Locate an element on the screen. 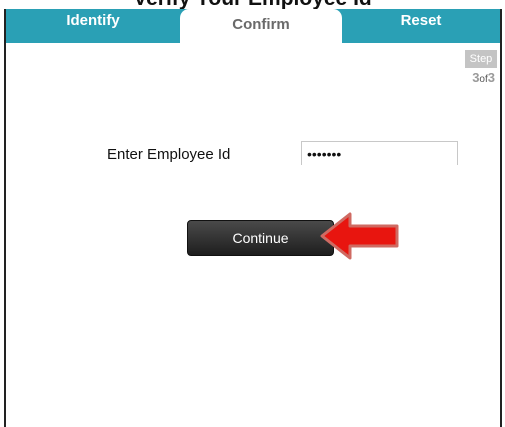 Image resolution: width=505 pixels, height=427 pixels. step-of-label: of is located at coordinates (483, 79).